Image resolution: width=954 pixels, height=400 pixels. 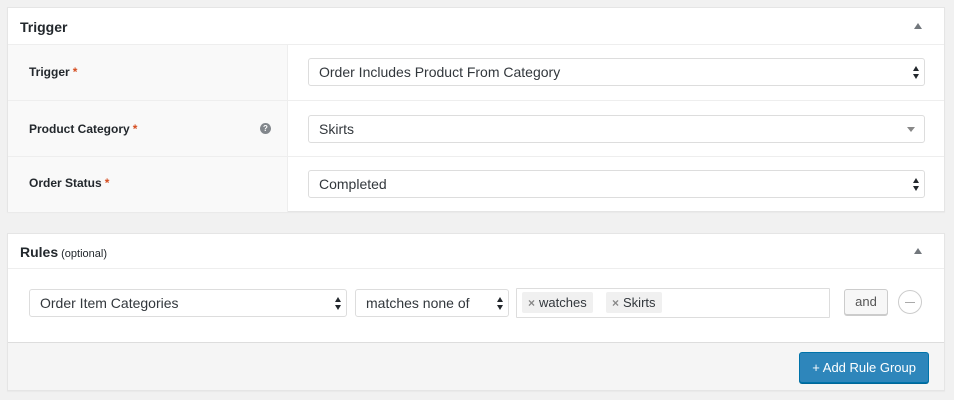 I want to click on tag-watches: × watches, so click(x=557, y=302).